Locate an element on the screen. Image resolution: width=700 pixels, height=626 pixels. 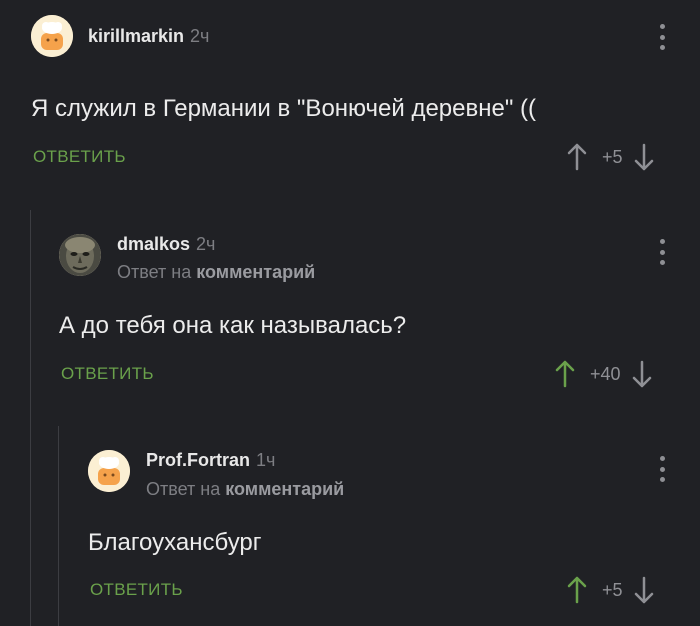
more-options-icon is located at coordinates (662, 469).